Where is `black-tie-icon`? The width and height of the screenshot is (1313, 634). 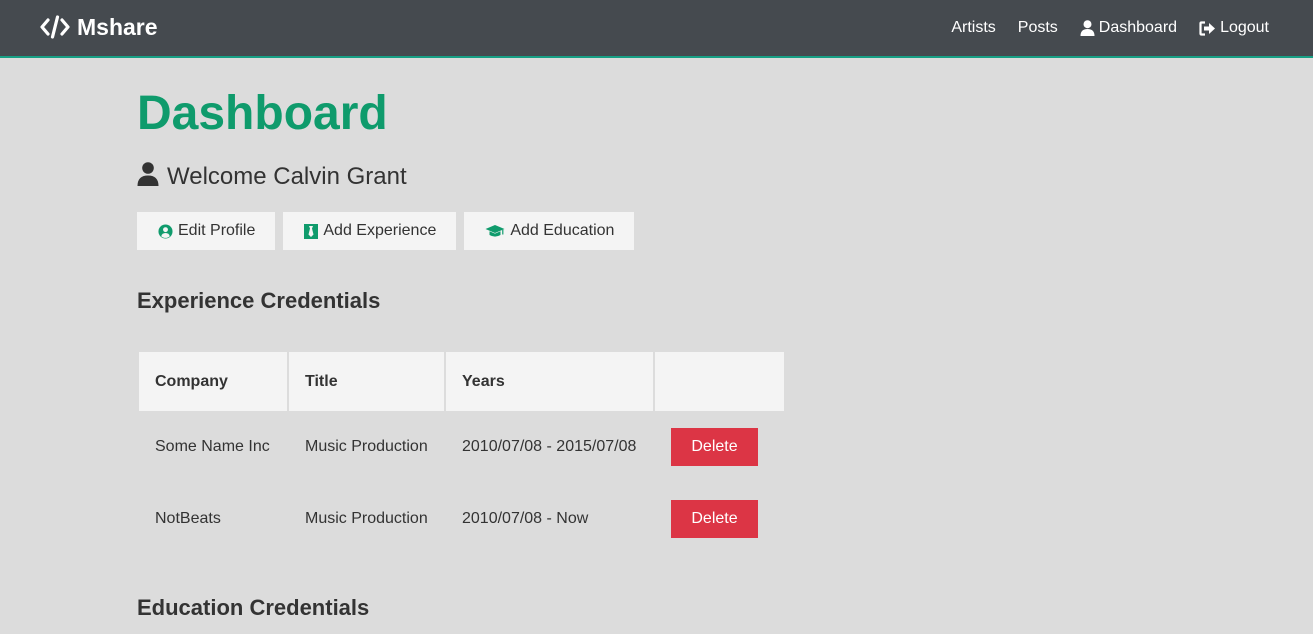 black-tie-icon is located at coordinates (311, 231).